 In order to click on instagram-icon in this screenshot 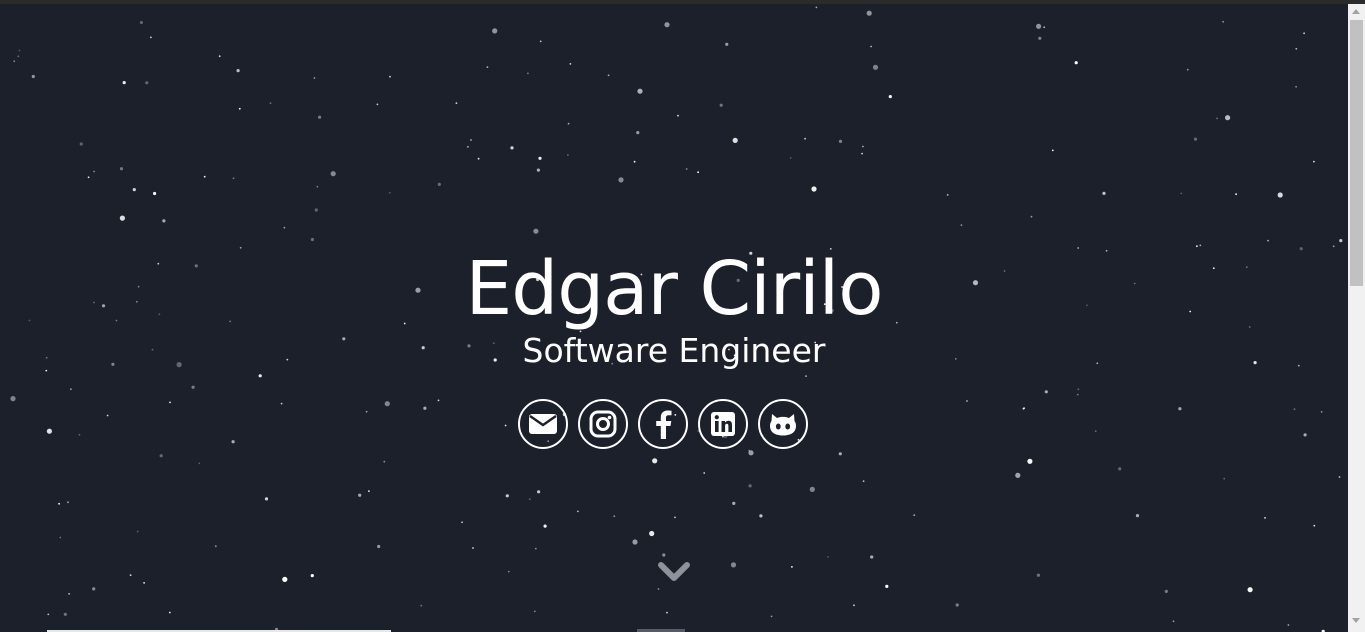, I will do `click(603, 424)`.